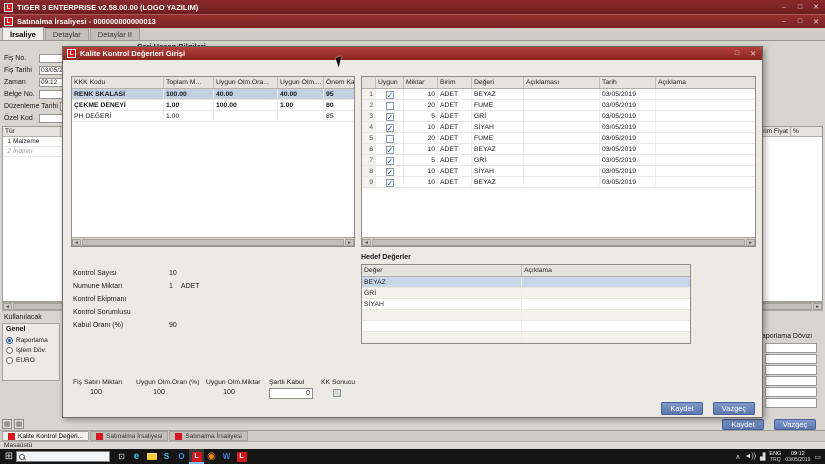  What do you see at coordinates (784, 7) in the screenshot?
I see `app-minimize-button: –` at bounding box center [784, 7].